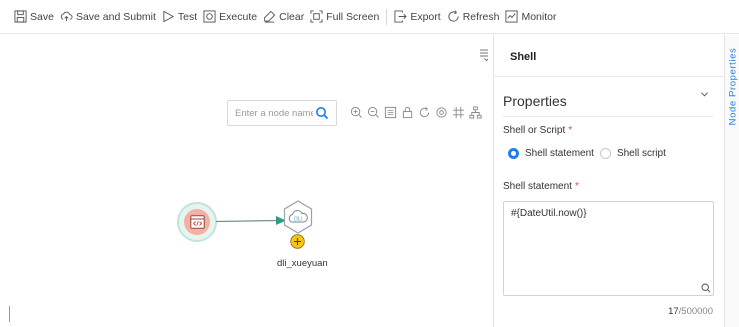 This screenshot has width=739, height=327. I want to click on save-and-submit-button: Save and Submit, so click(108, 17).